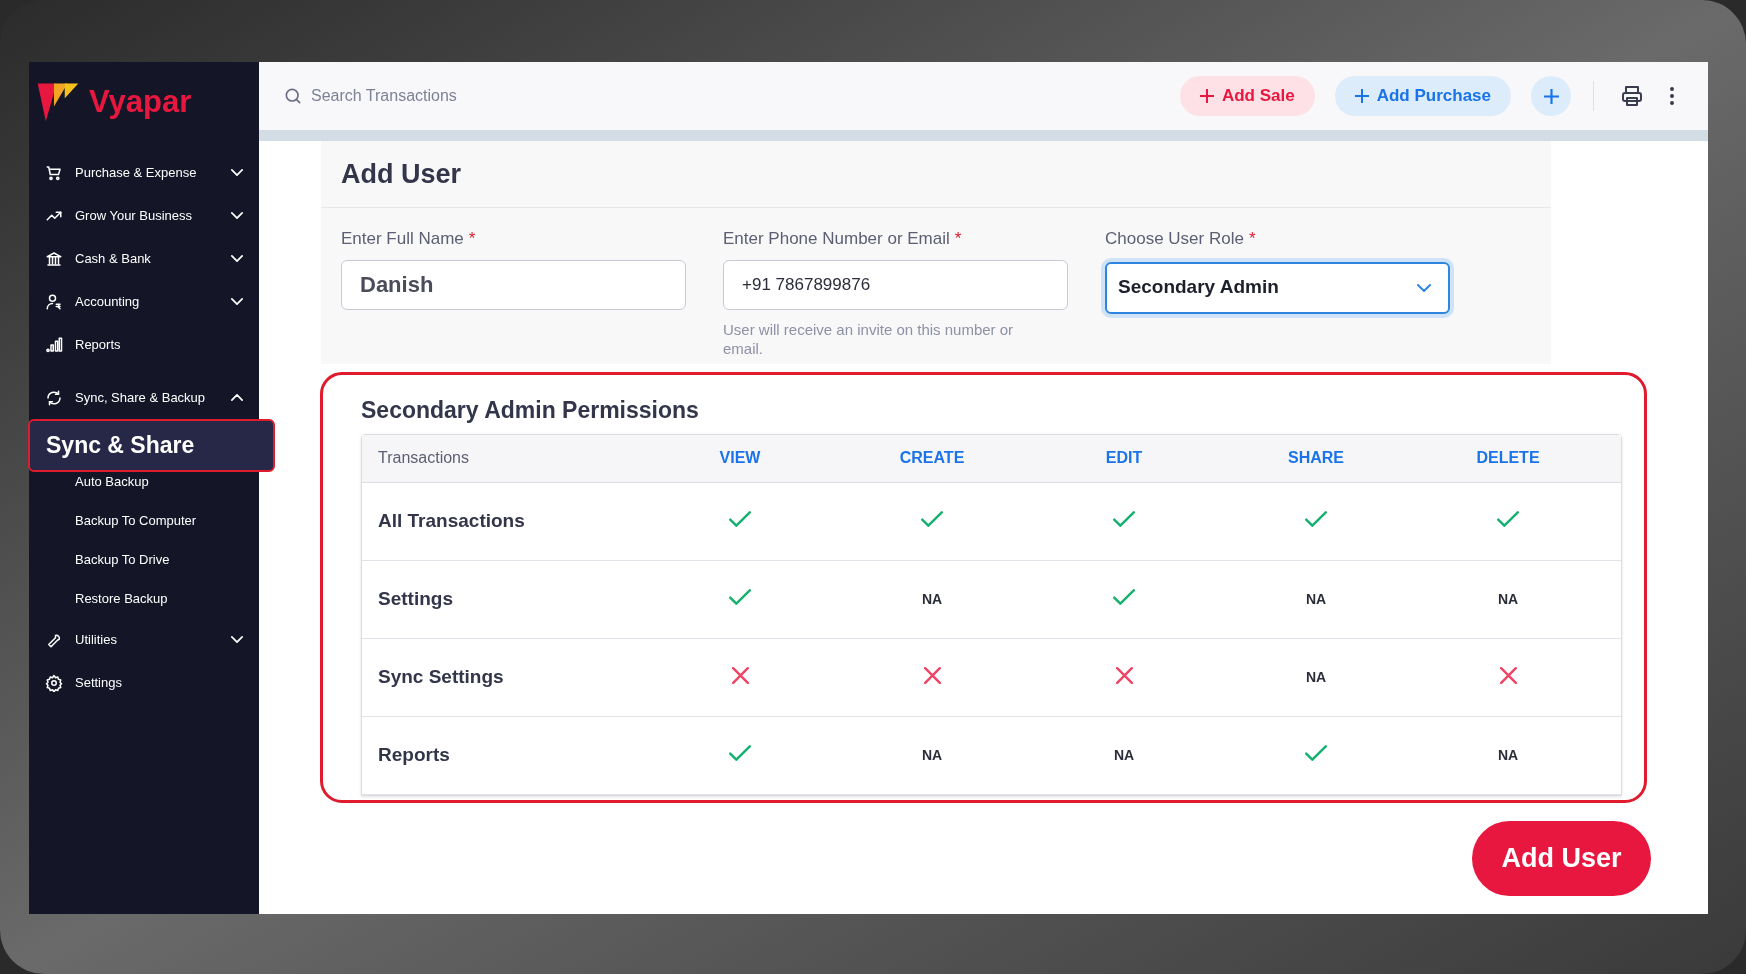 The image size is (1746, 974). I want to click on nav-item: Purchase & Expense, so click(144, 172).